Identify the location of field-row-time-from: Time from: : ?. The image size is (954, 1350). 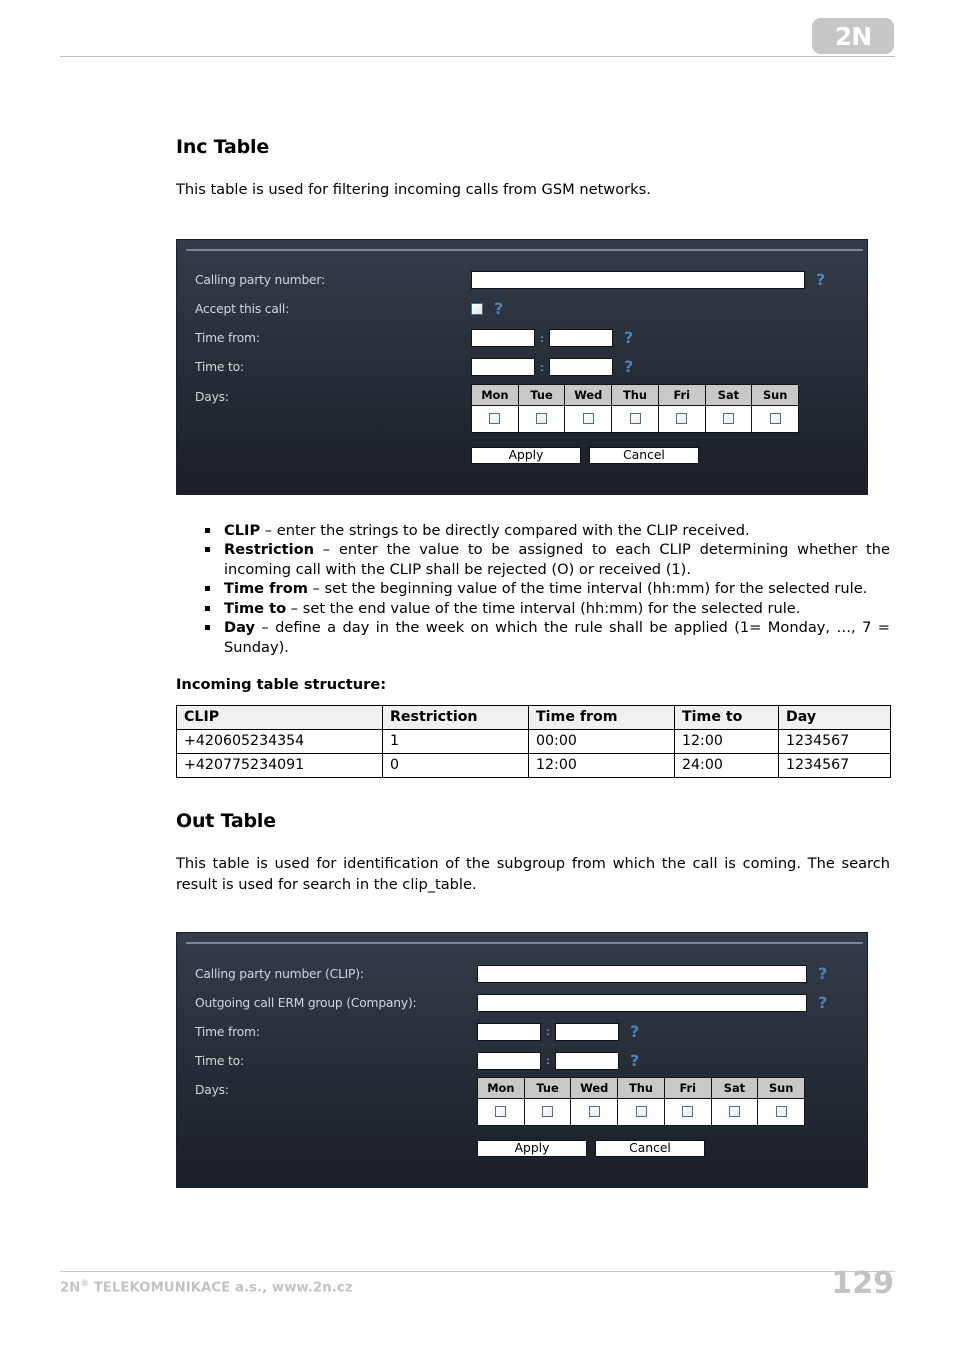
(522, 1031).